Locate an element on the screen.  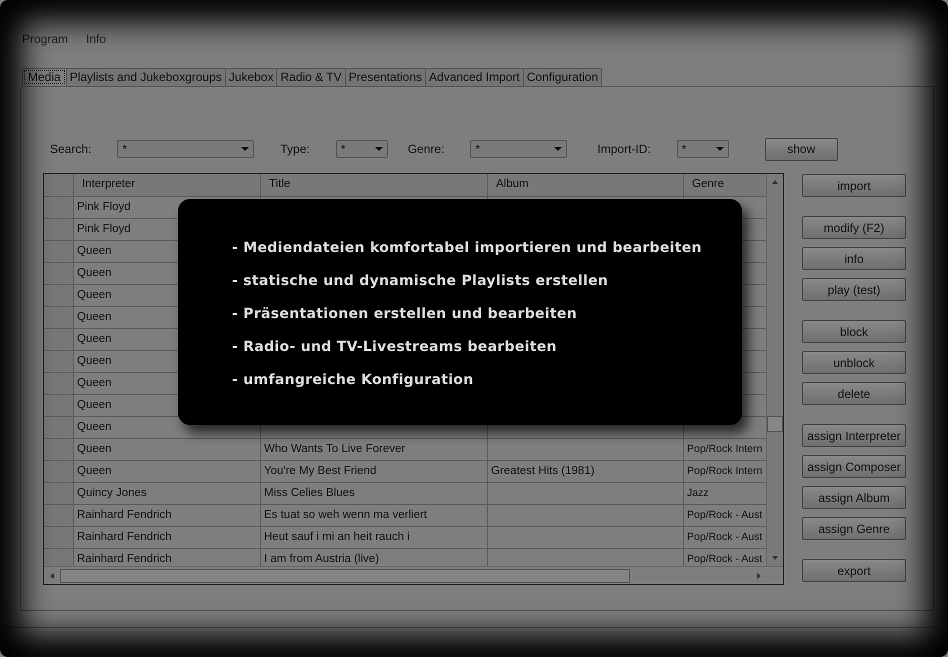
menu-item: Program is located at coordinates (45, 39).